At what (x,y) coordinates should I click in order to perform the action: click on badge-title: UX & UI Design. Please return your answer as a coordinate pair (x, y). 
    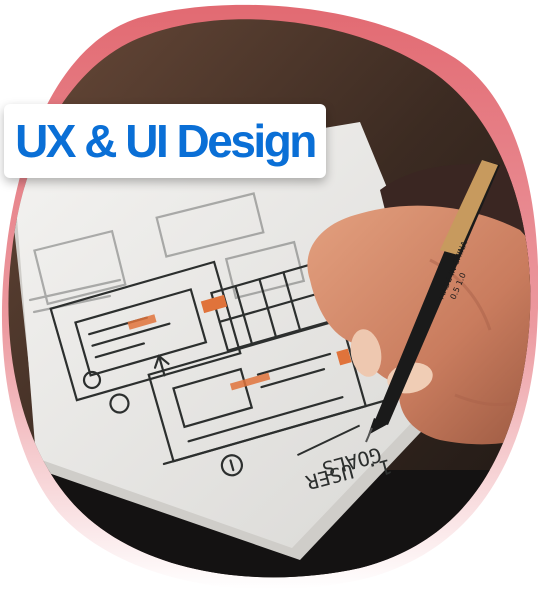
    Looking at the image, I should click on (166, 141).